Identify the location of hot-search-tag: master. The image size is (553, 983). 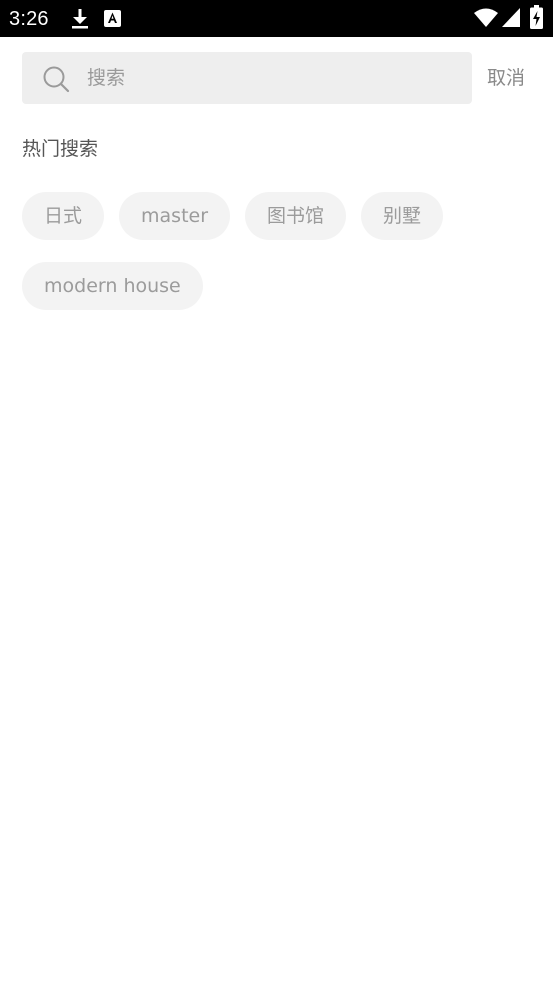
(175, 216).